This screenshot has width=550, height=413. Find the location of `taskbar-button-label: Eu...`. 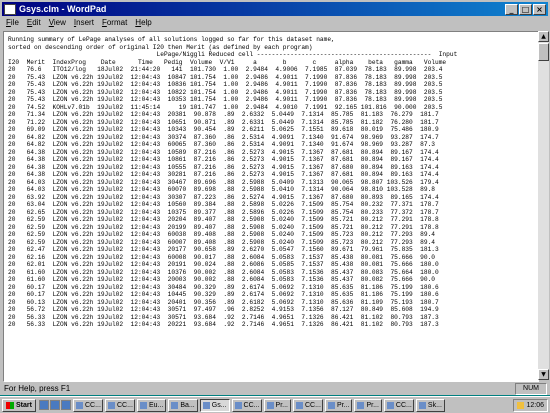

taskbar-button-label: Eu... is located at coordinates (156, 405).